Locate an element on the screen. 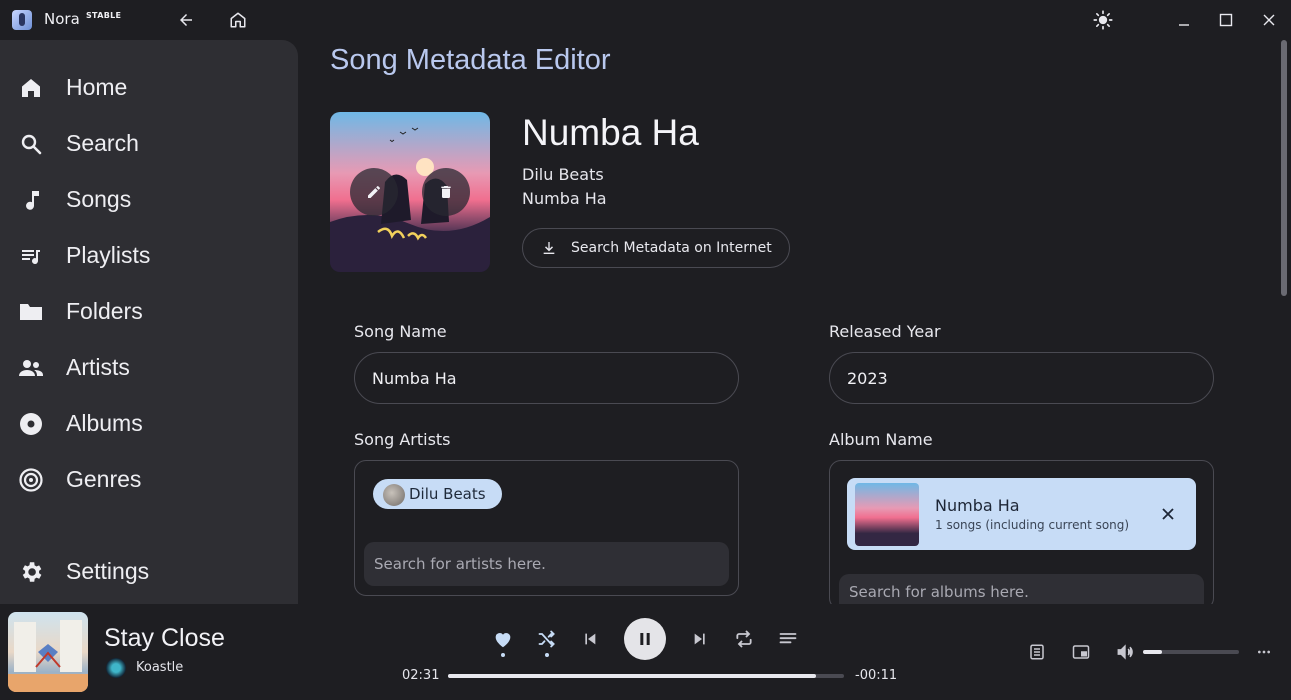 This screenshot has width=1291, height=700. volume-level is located at coordinates (1153, 652).